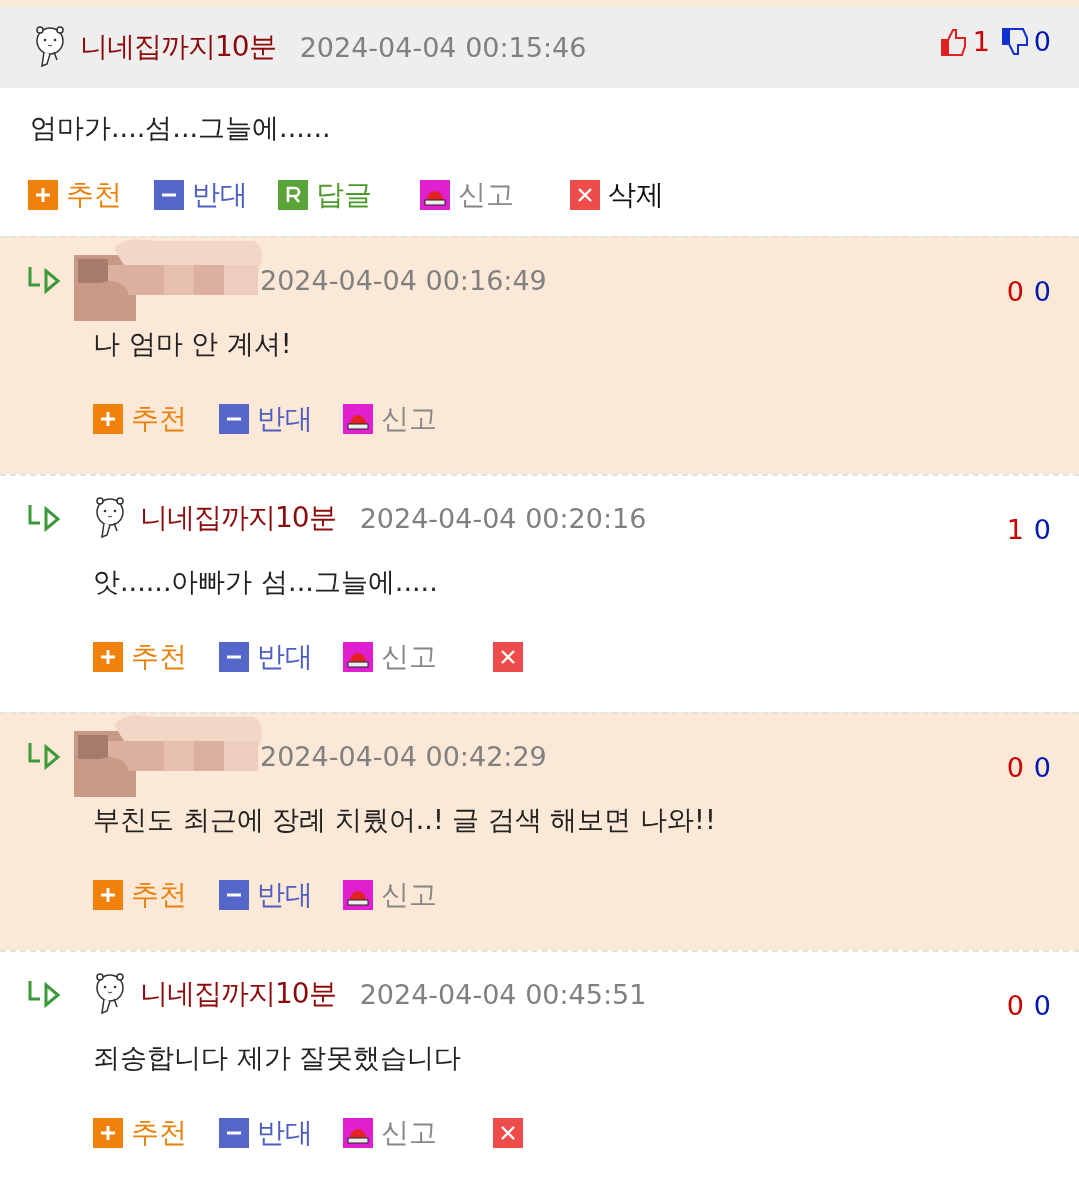 The width and height of the screenshot is (1079, 1200). I want to click on letter-icon, so click(293, 195).